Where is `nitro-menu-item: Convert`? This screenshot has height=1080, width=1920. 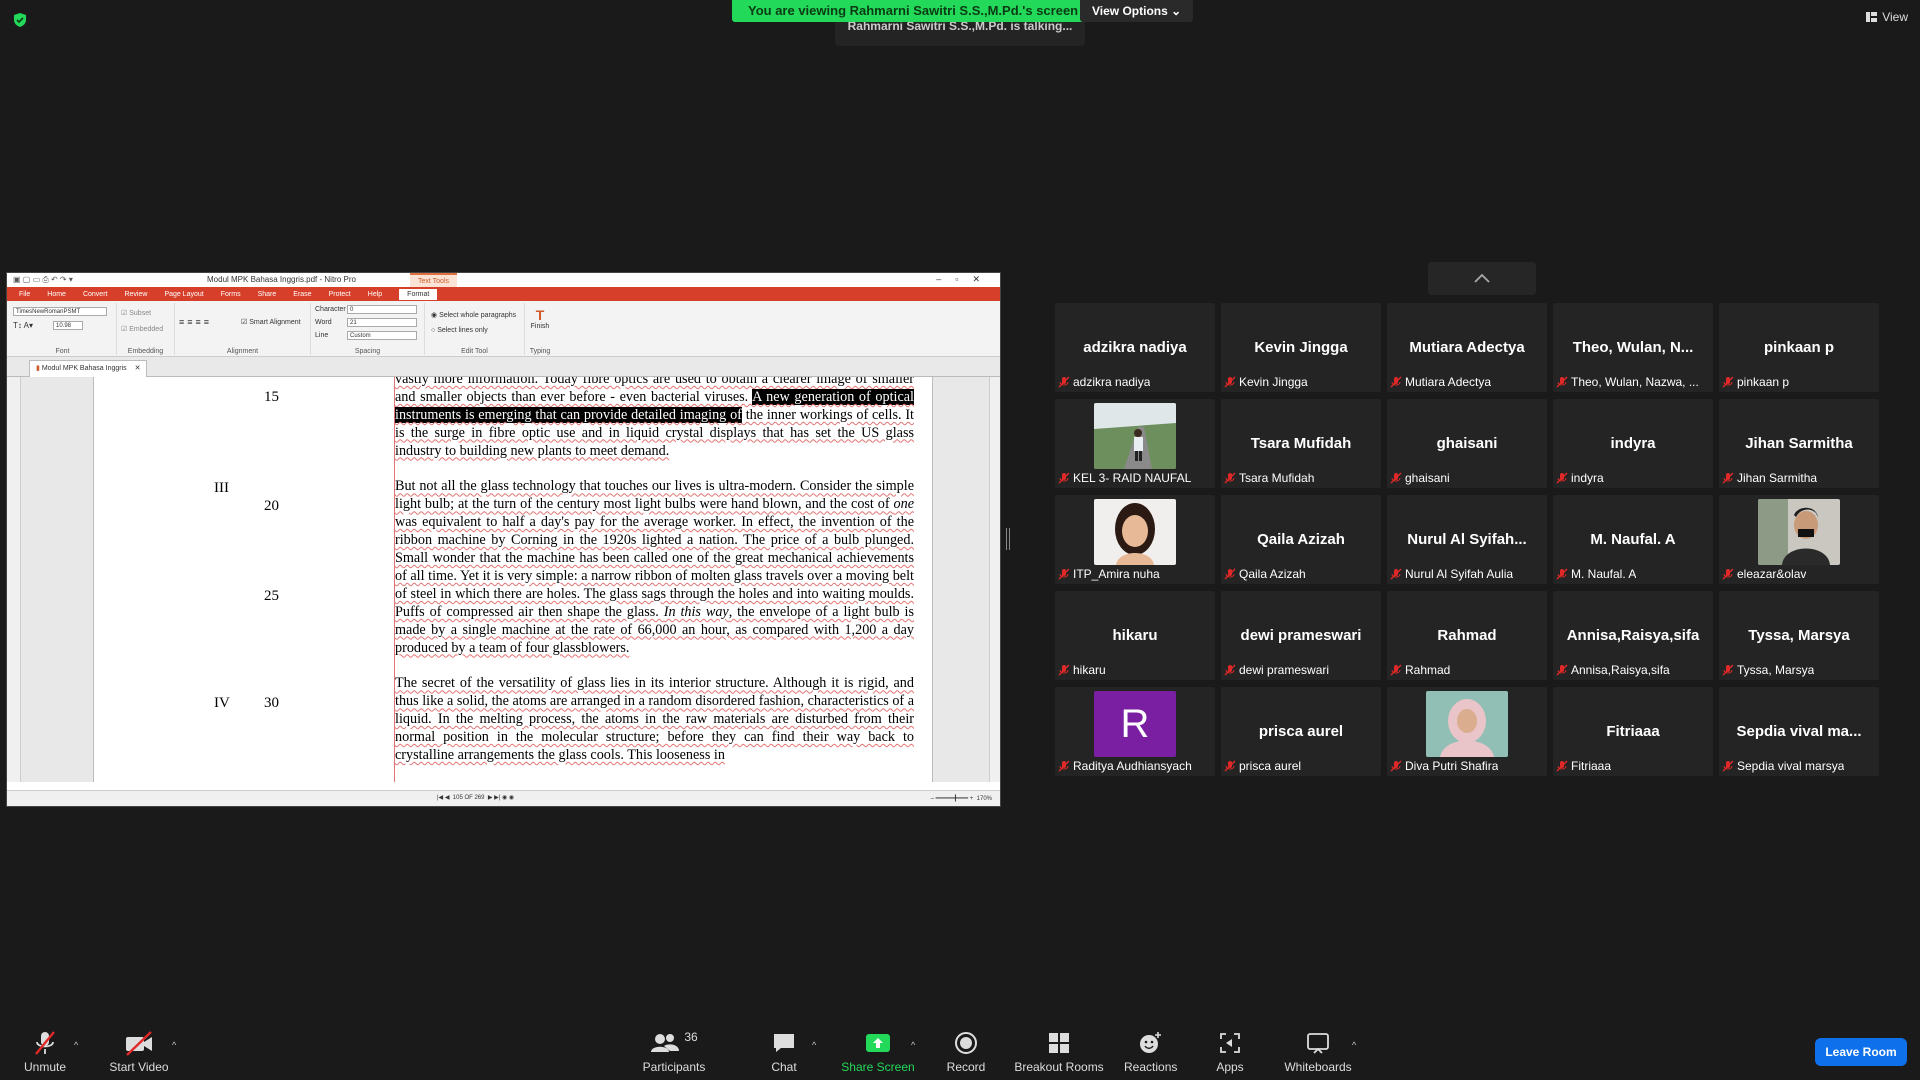
nitro-menu-item: Convert is located at coordinates (95, 294).